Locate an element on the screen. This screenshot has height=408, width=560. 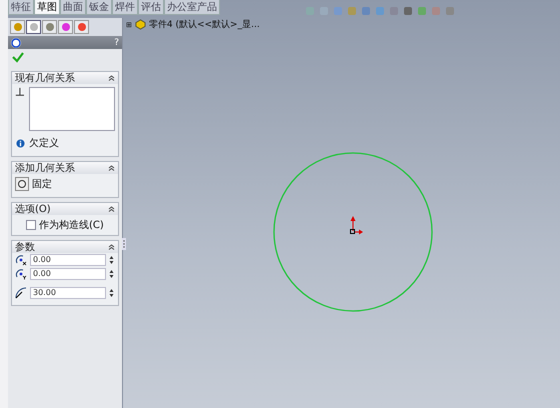
checkmark-icon is located at coordinates (18, 57).